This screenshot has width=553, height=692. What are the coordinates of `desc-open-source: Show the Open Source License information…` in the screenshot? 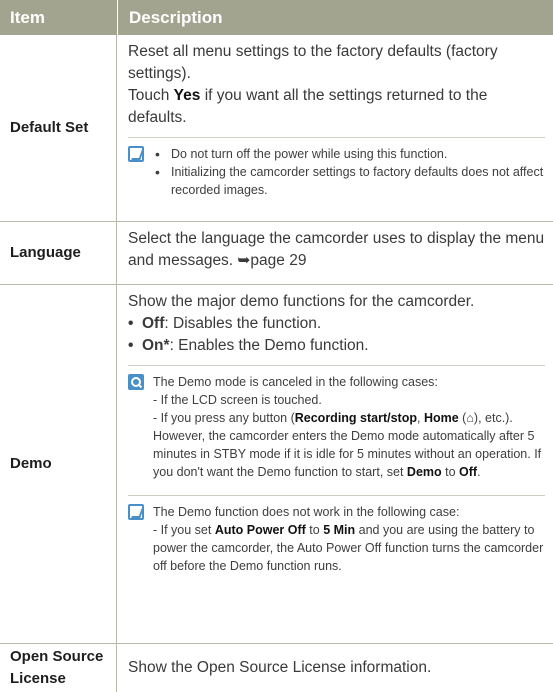 It's located at (335, 668).